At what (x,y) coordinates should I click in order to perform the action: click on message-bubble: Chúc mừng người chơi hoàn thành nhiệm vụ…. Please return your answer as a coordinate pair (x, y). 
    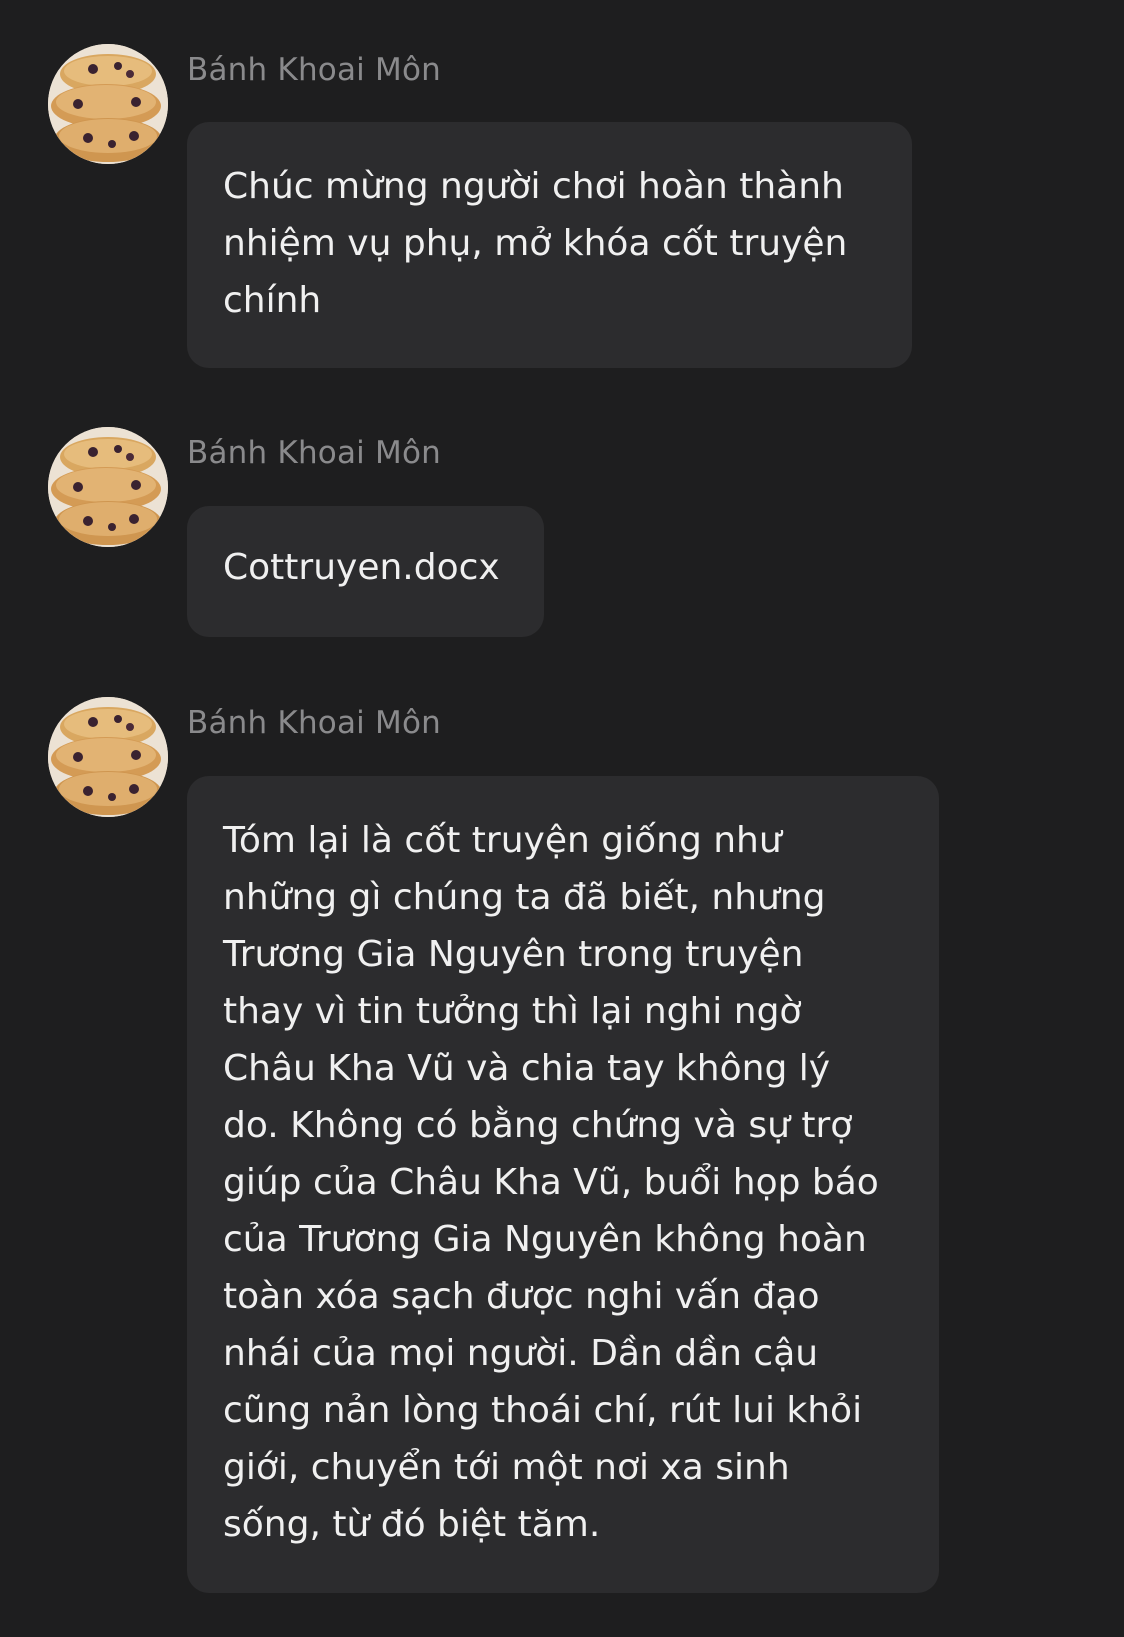
    Looking at the image, I should click on (549, 245).